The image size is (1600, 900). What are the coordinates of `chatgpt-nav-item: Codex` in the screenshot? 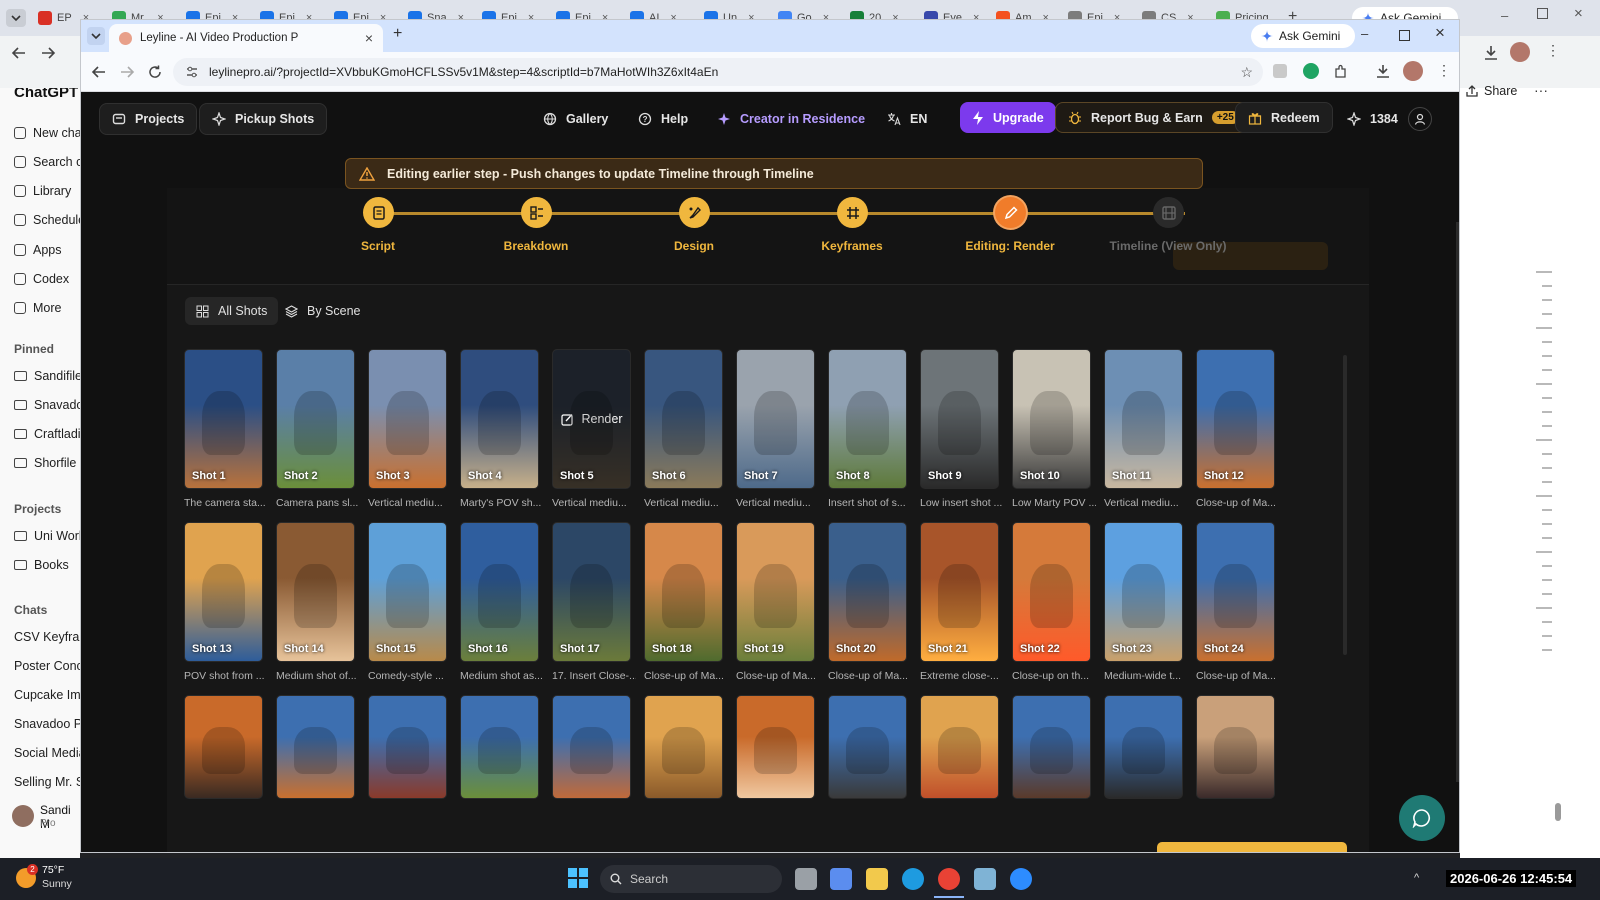 It's located at (41, 279).